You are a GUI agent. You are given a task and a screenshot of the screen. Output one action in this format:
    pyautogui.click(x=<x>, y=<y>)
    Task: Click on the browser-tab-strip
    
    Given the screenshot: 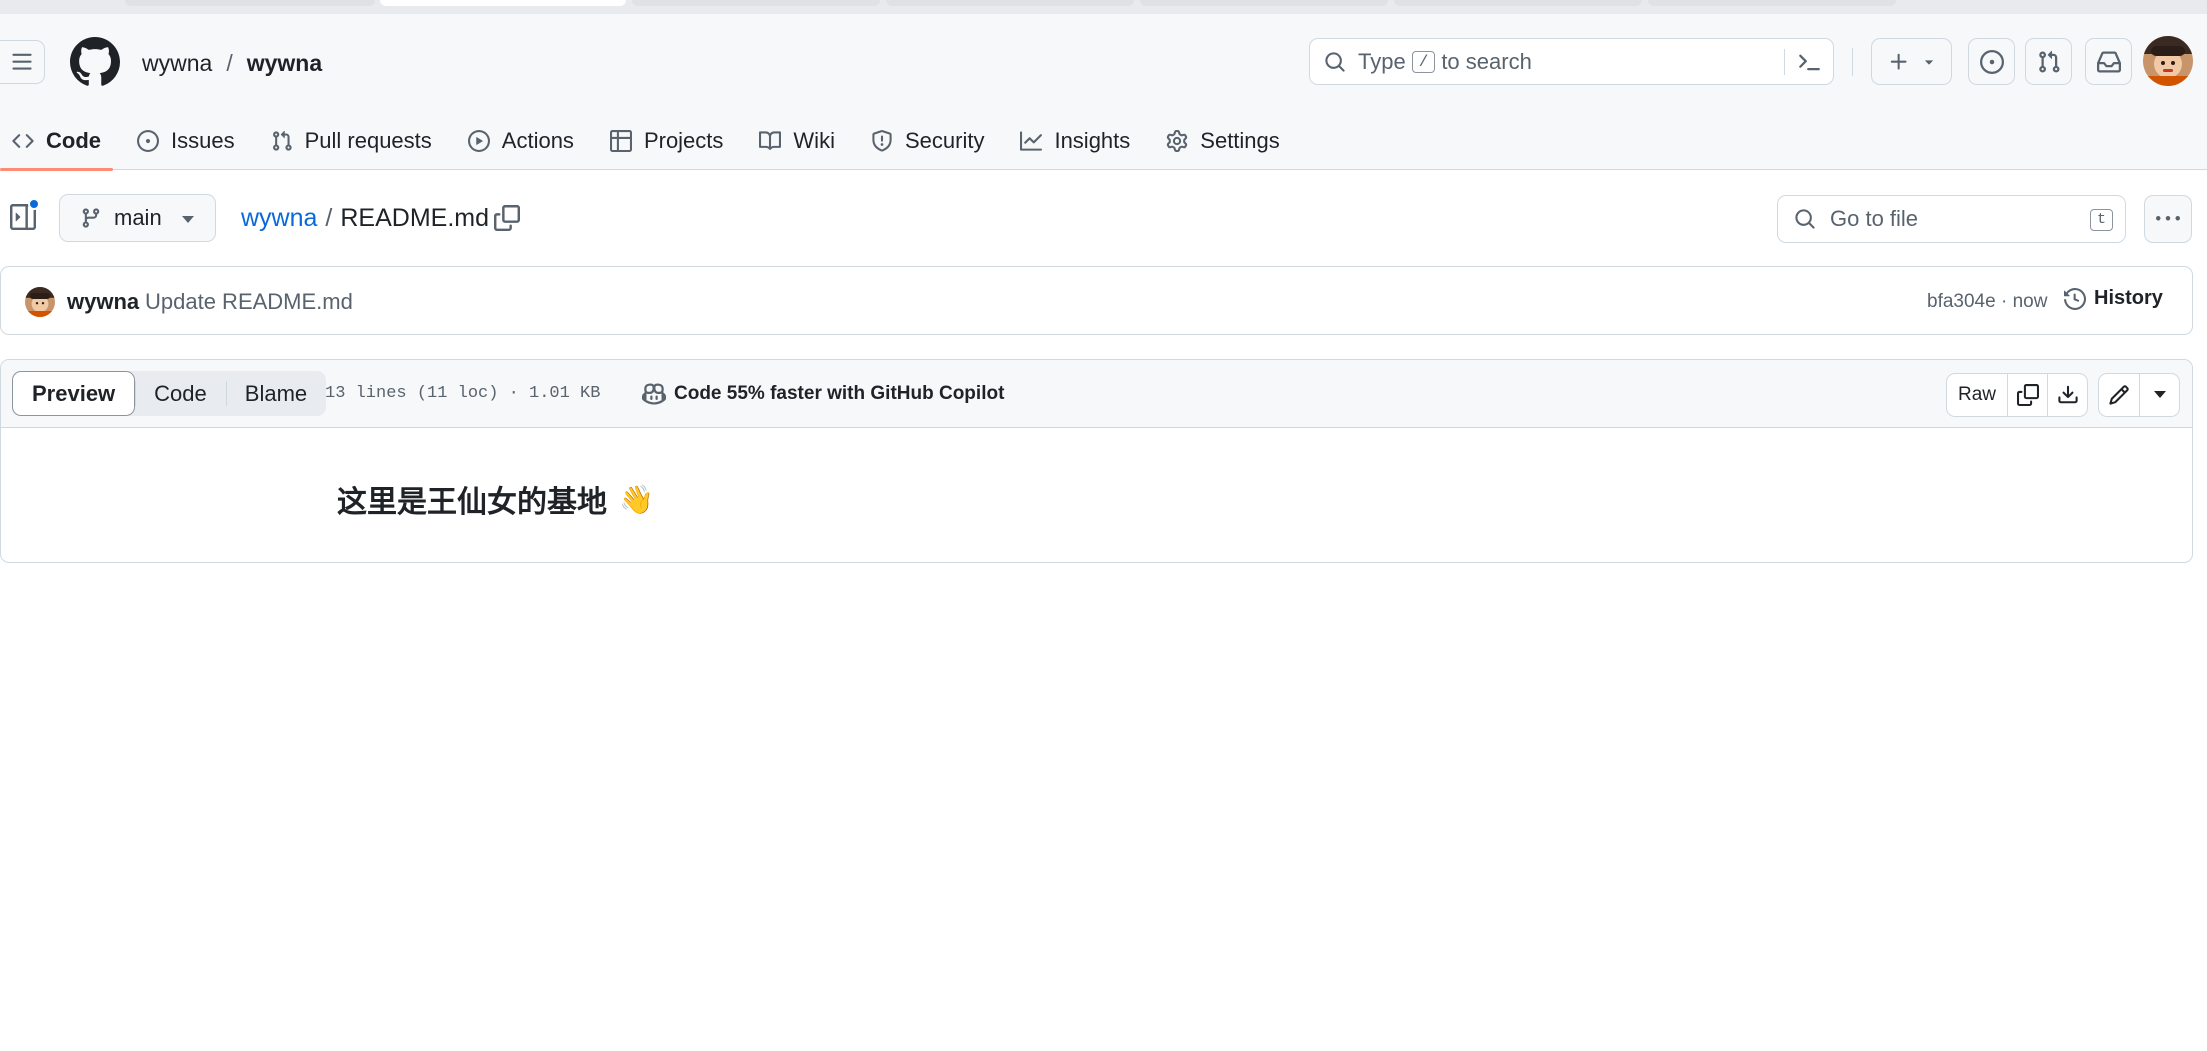 What is the action you would take?
    pyautogui.click(x=1103, y=7)
    